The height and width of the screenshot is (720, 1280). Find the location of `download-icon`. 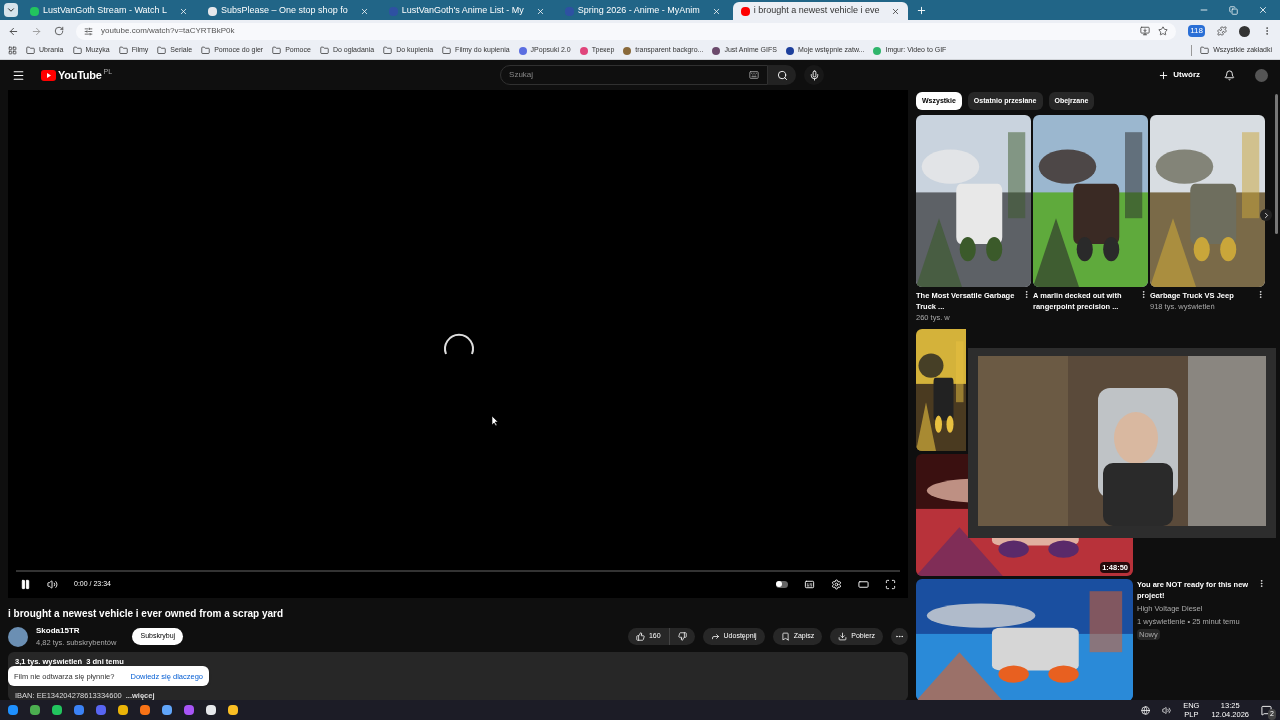

download-icon is located at coordinates (843, 637).